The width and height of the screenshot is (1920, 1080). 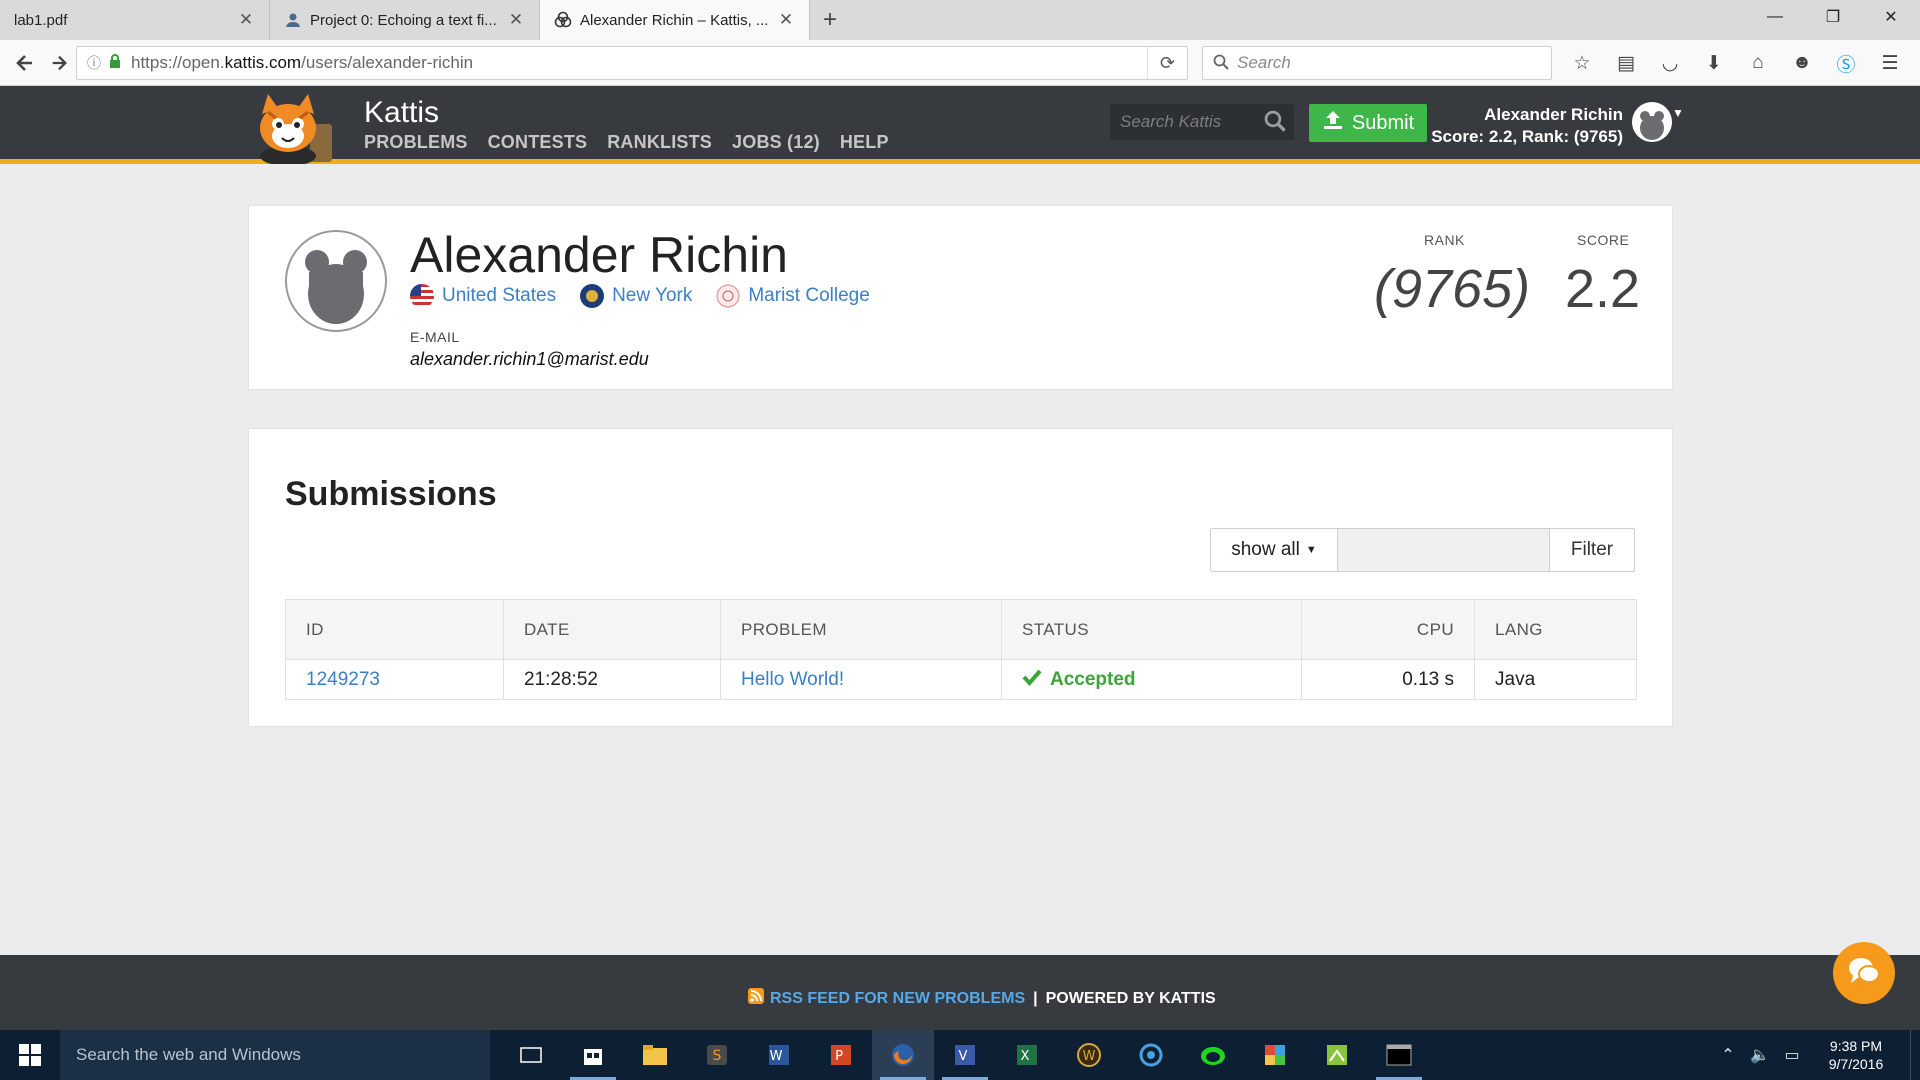 What do you see at coordinates (830, 20) in the screenshot?
I see `new-tab-button: +` at bounding box center [830, 20].